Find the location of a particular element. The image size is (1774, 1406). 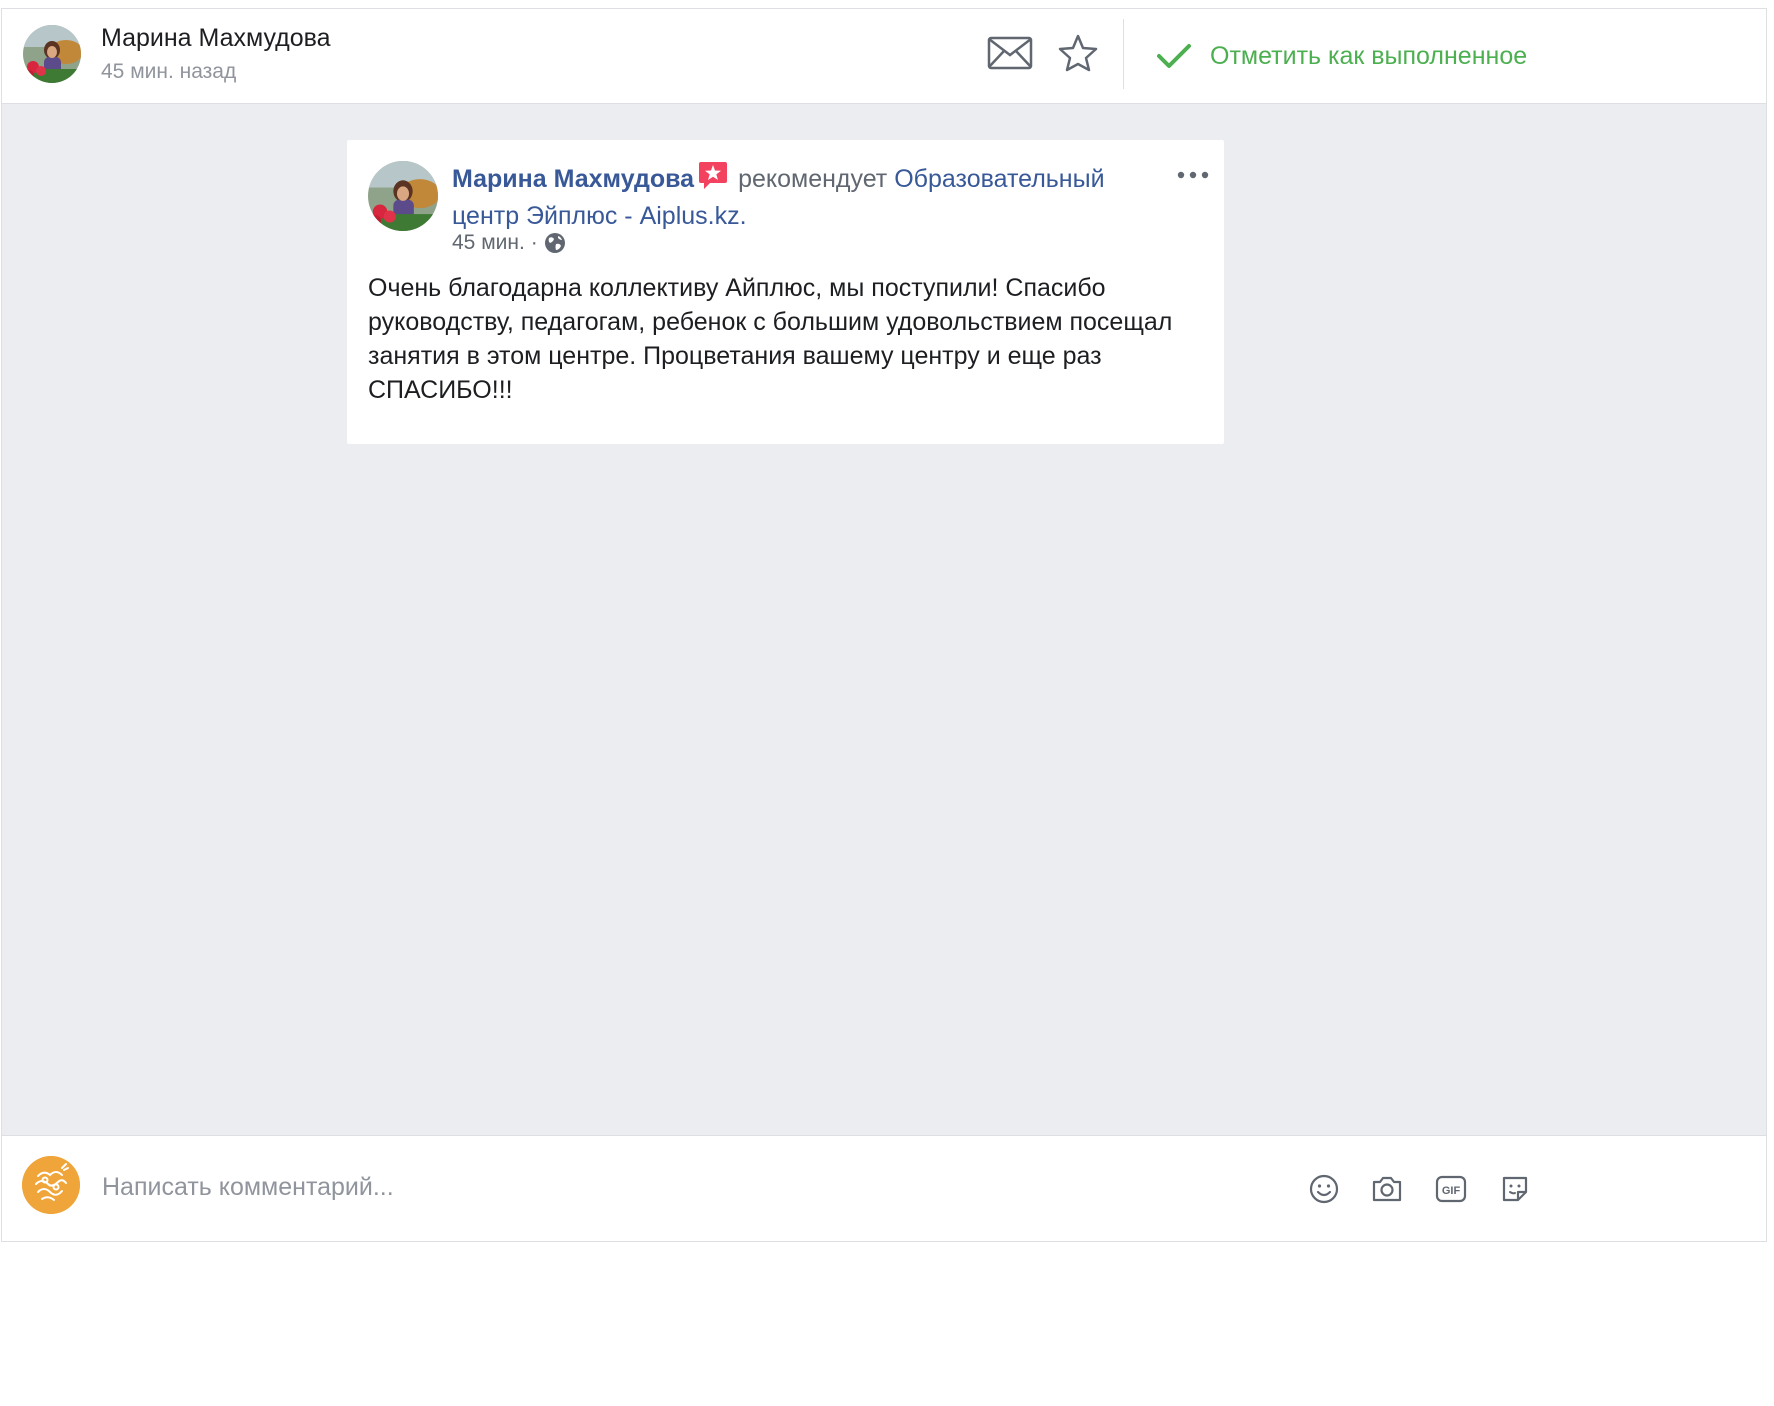

gif-icon: GIF is located at coordinates (1451, 1189).